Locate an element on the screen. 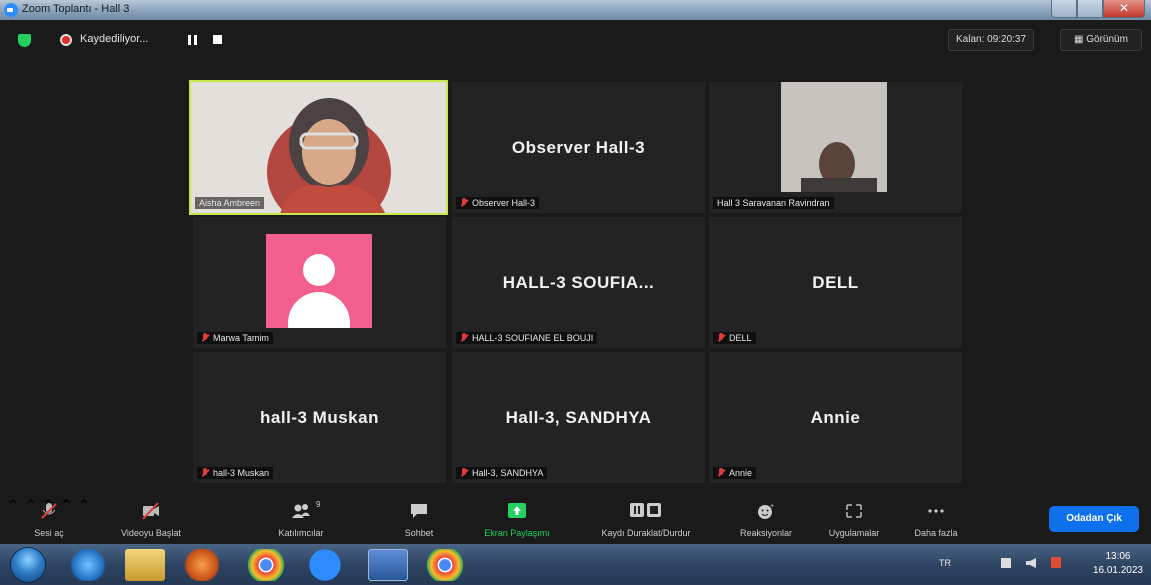 The height and width of the screenshot is (585, 1151). view-button: ▦ Görünüm is located at coordinates (1101, 40).